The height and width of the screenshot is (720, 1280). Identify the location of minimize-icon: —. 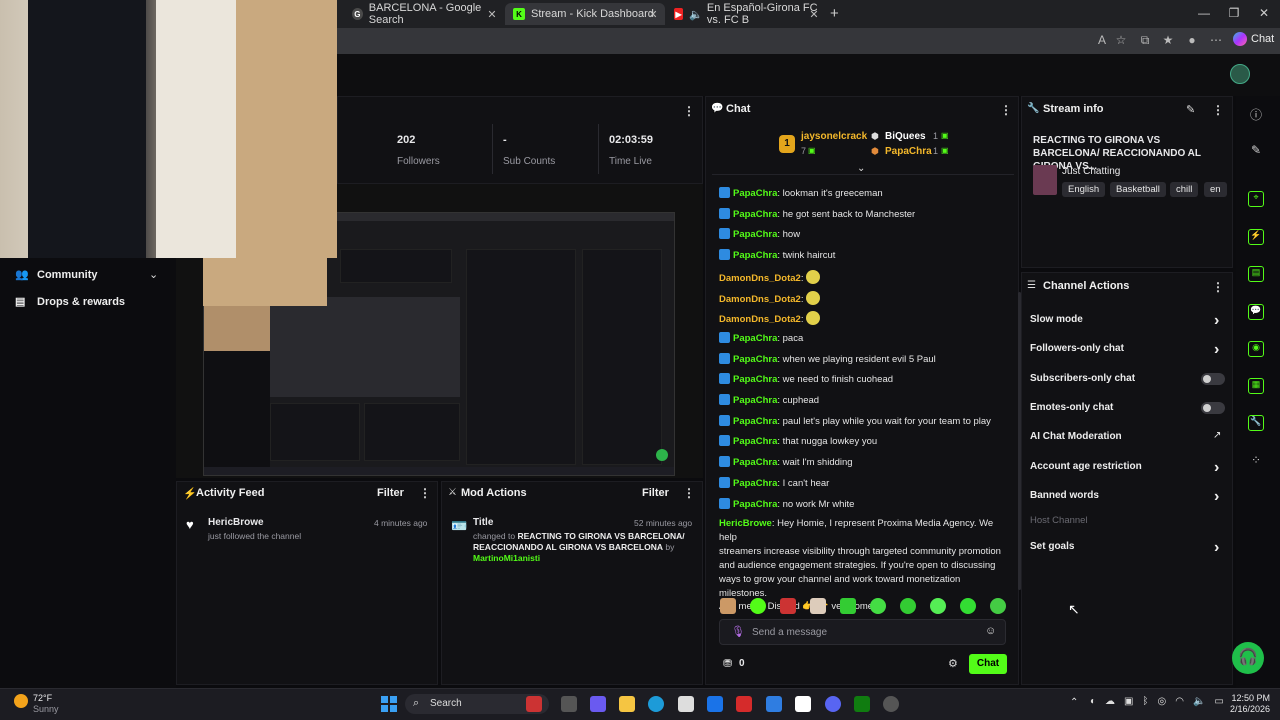
(1204, 13).